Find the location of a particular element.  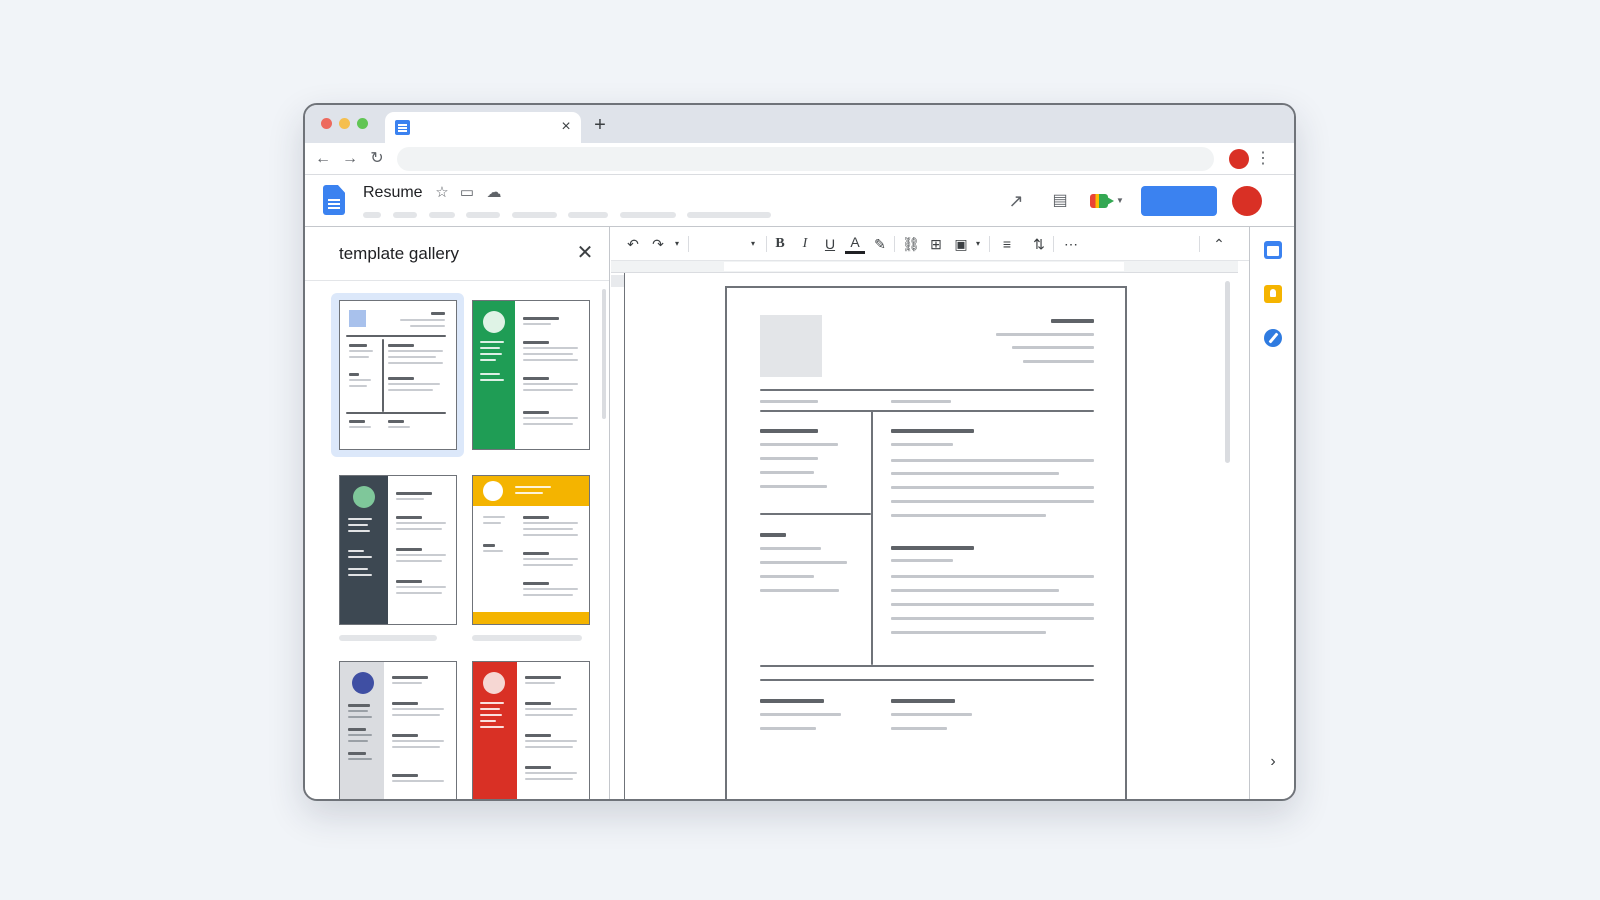

tab-strip: × + is located at coordinates (799, 124).